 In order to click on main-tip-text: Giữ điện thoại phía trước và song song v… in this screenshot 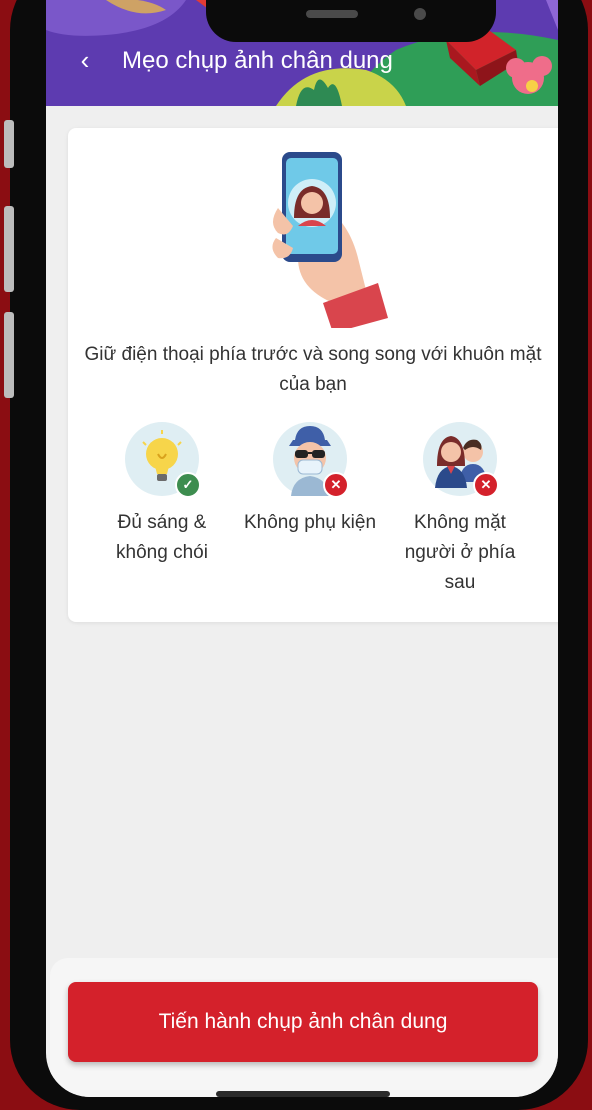, I will do `click(313, 369)`.